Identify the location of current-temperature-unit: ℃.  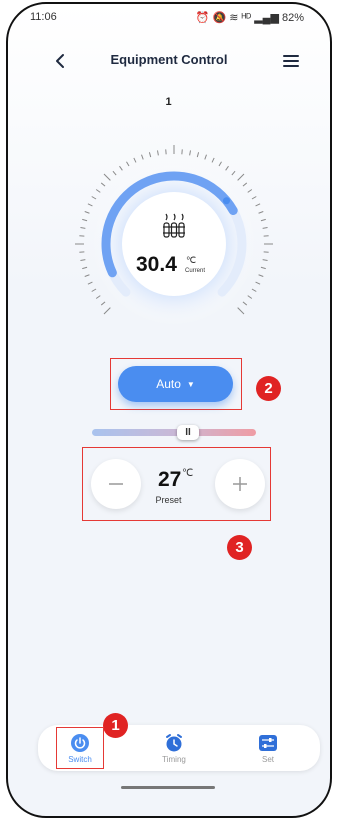
(191, 260).